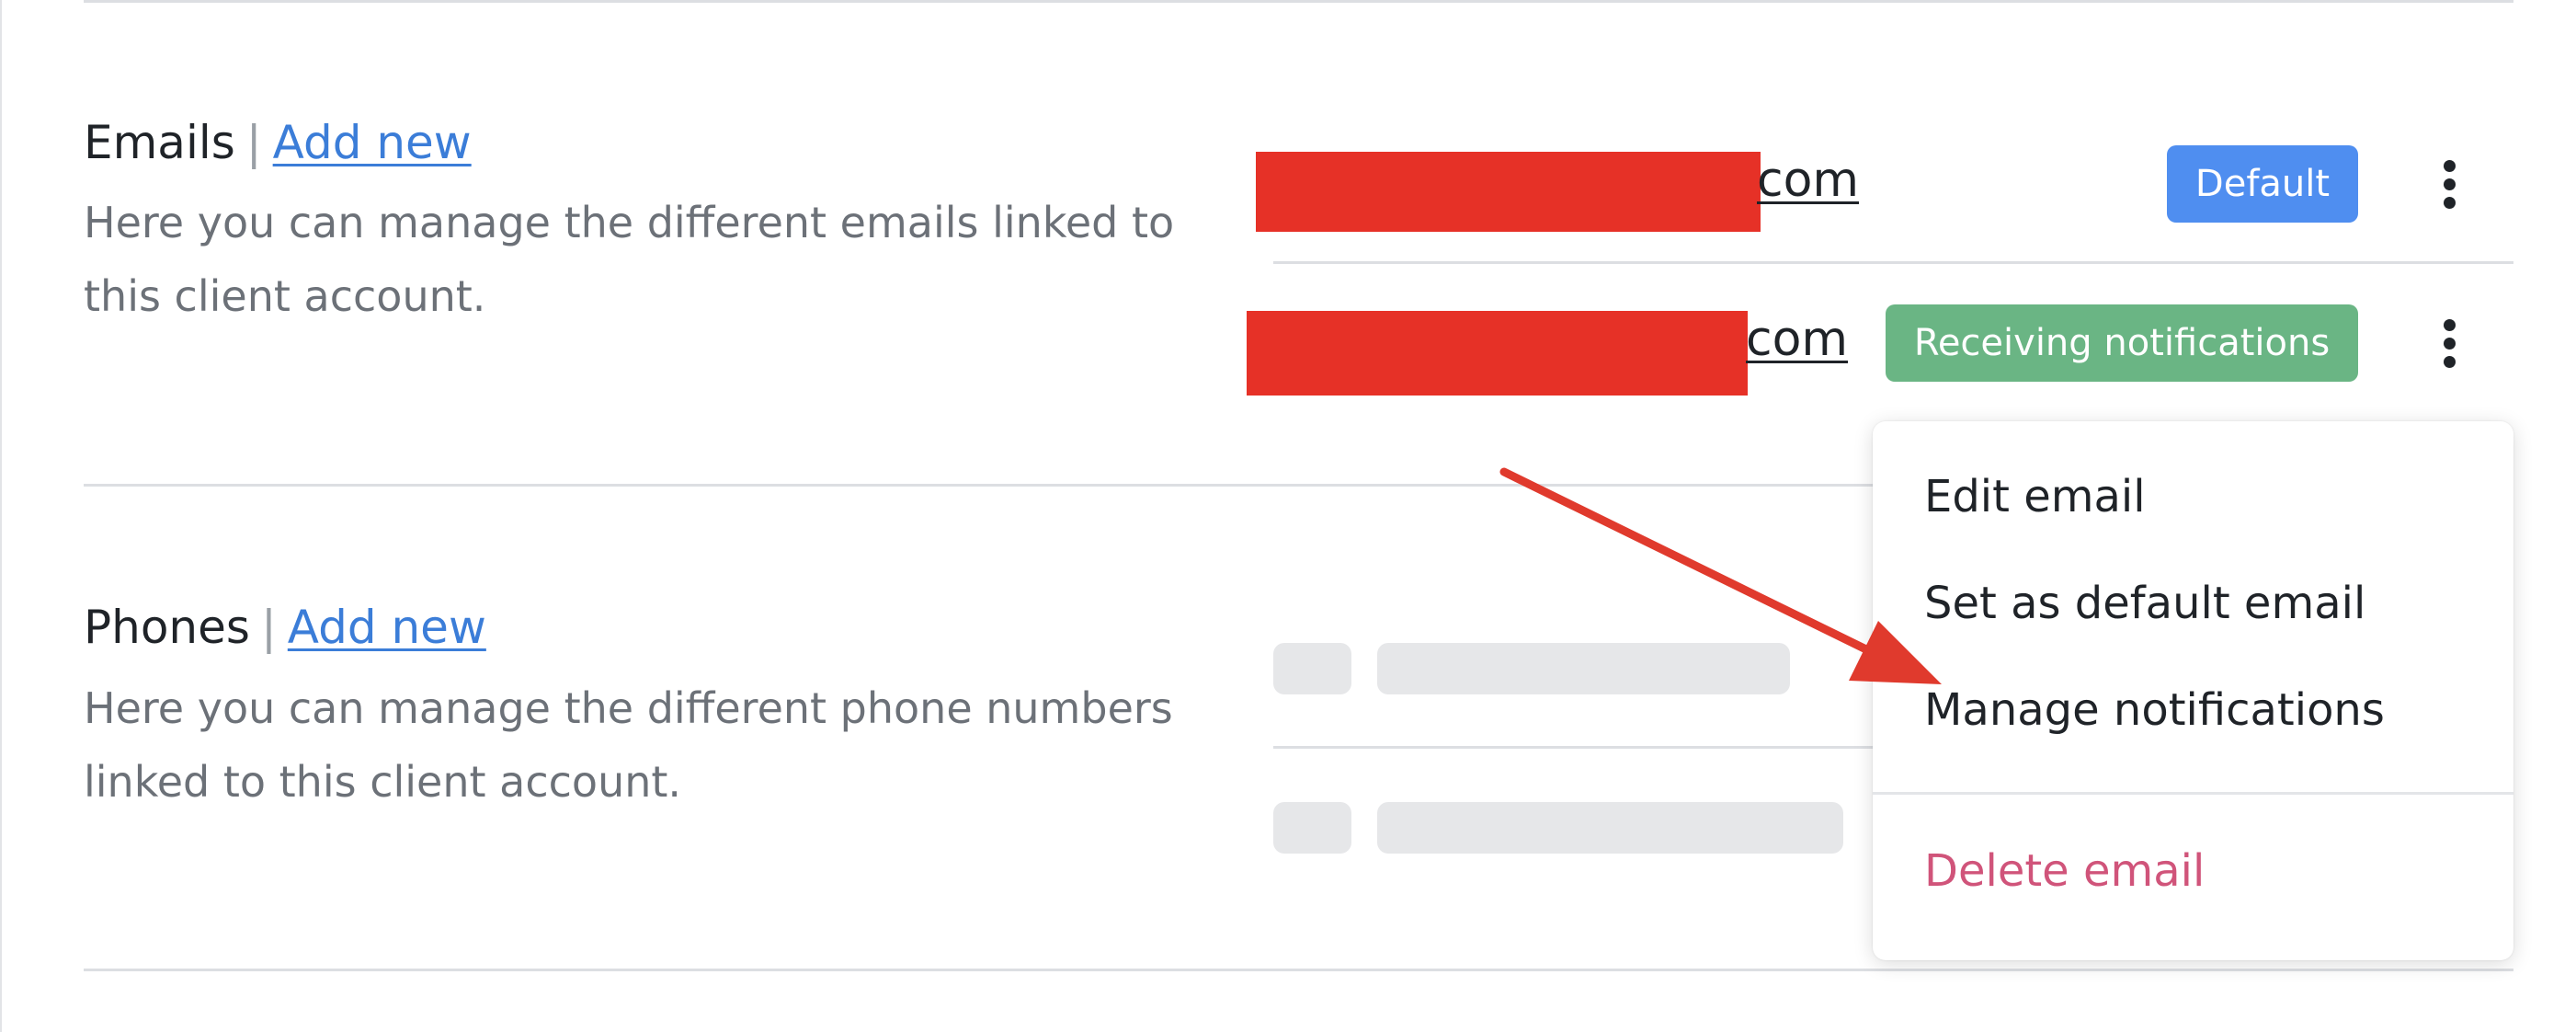  Describe the element at coordinates (1808, 180) in the screenshot. I see `email-address-1: com` at that location.